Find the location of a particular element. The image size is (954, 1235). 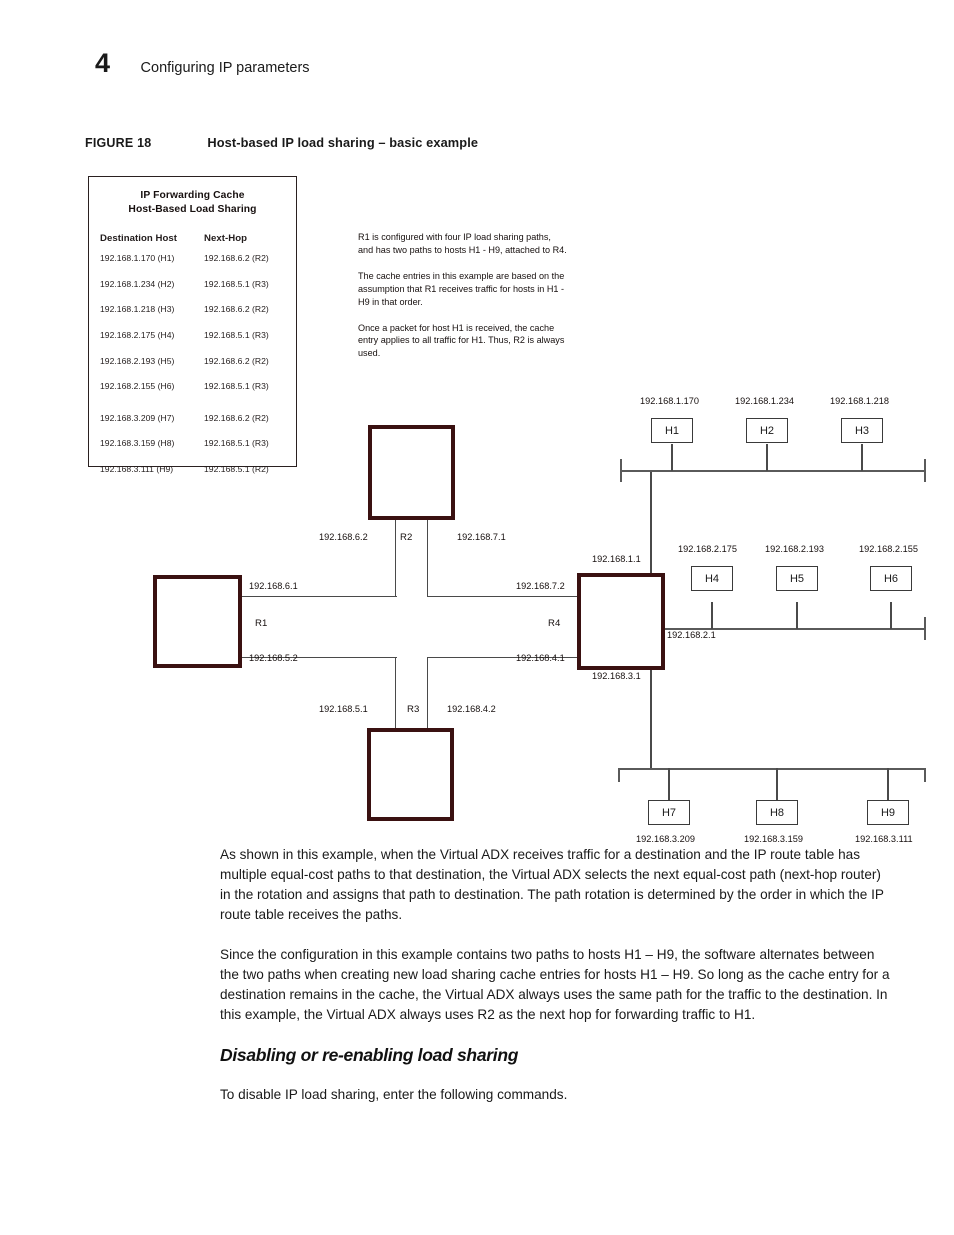

interface-label-r4-subnet2: 192.168.2.1 is located at coordinates (691, 635).